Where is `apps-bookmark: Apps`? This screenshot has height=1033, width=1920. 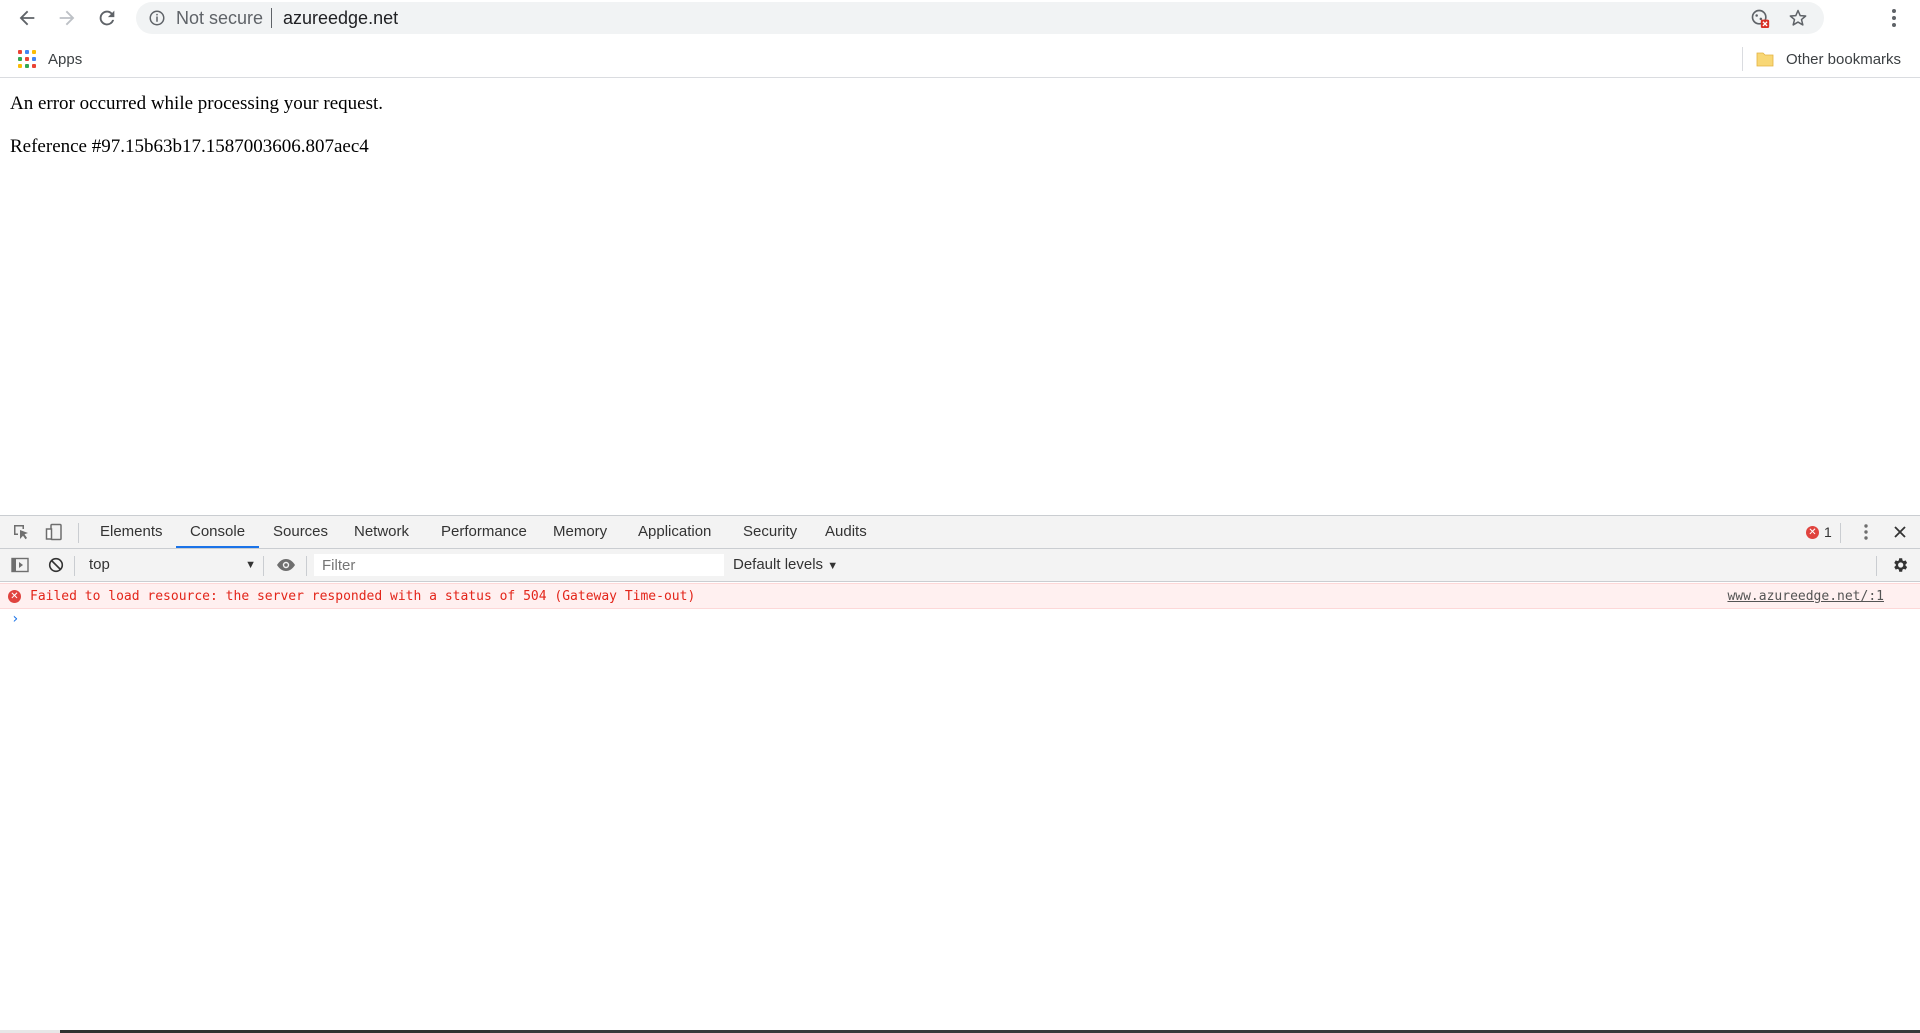
apps-bookmark: Apps is located at coordinates (50, 59).